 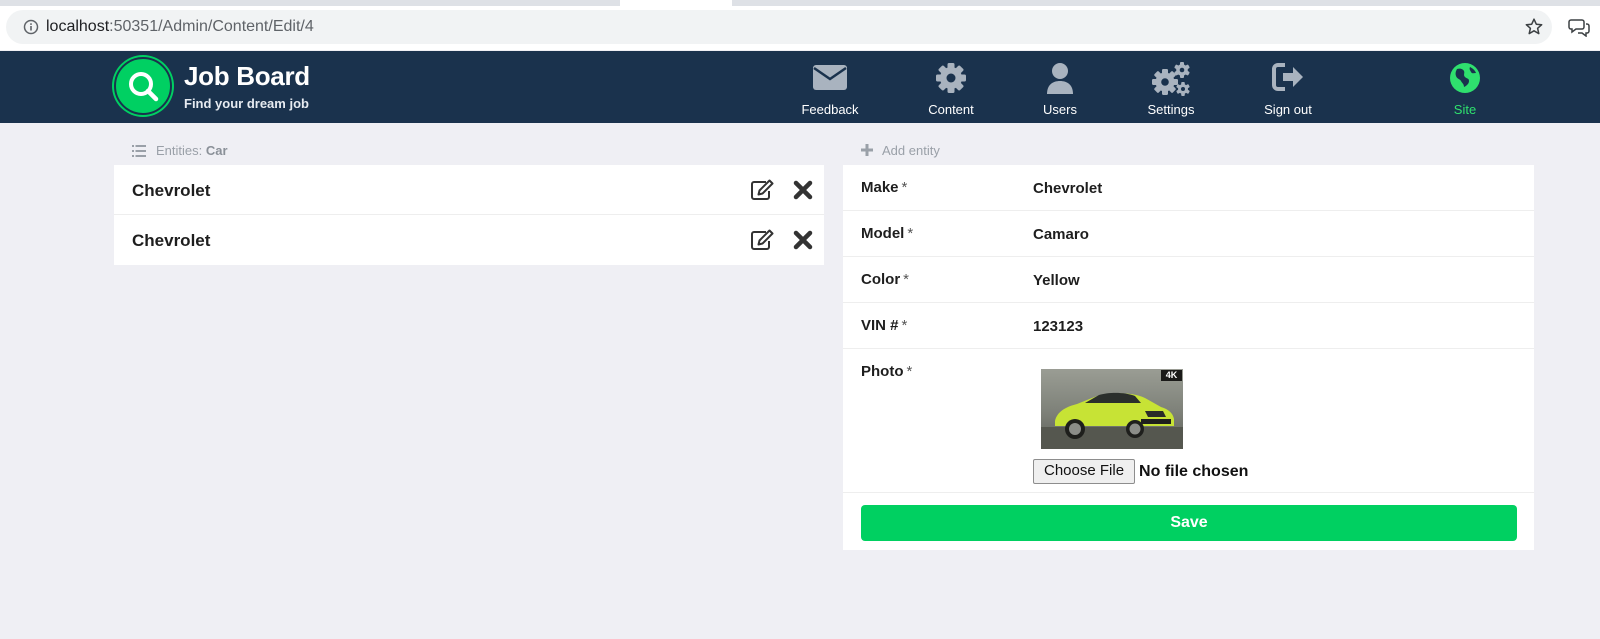 I want to click on url-text: localhost:50351/Admin/Content/Edit/4, so click(x=180, y=27).